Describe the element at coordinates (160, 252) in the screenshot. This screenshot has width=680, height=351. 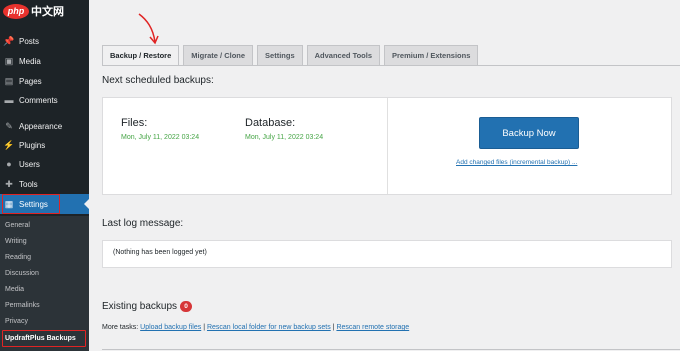
I see `log-message: (Nothing has been logged yet)` at that location.